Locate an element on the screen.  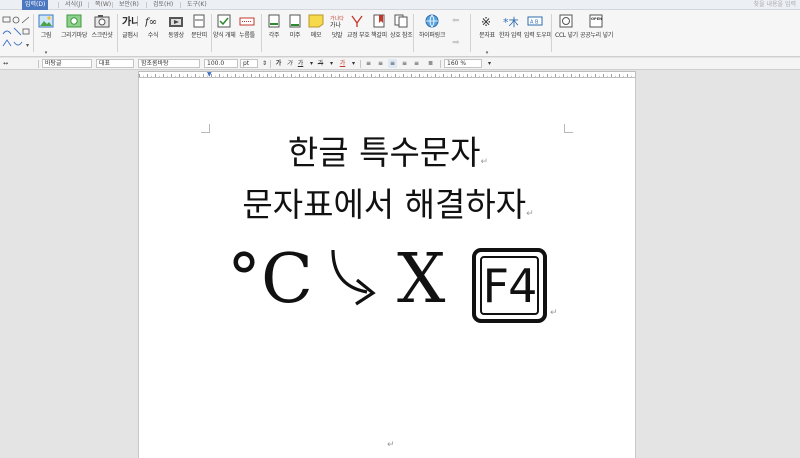
click-here-button: 누름틀 is located at coordinates (247, 34).